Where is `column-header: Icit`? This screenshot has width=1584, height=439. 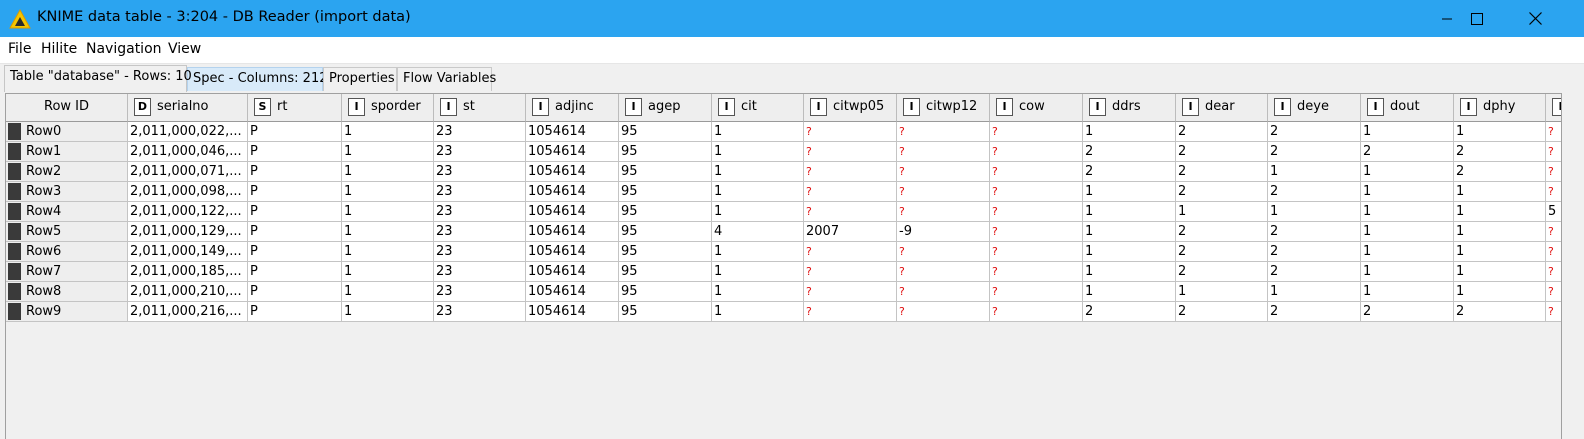 column-header: Icit is located at coordinates (758, 108).